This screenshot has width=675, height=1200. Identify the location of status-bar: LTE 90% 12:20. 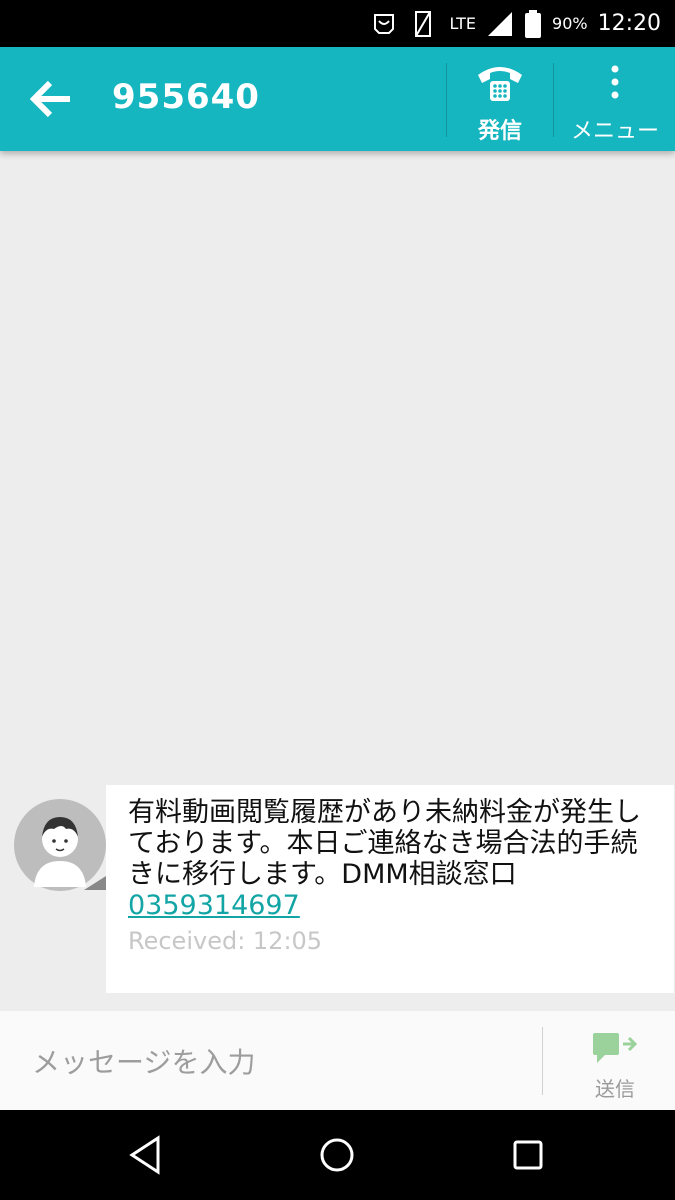
(337, 23).